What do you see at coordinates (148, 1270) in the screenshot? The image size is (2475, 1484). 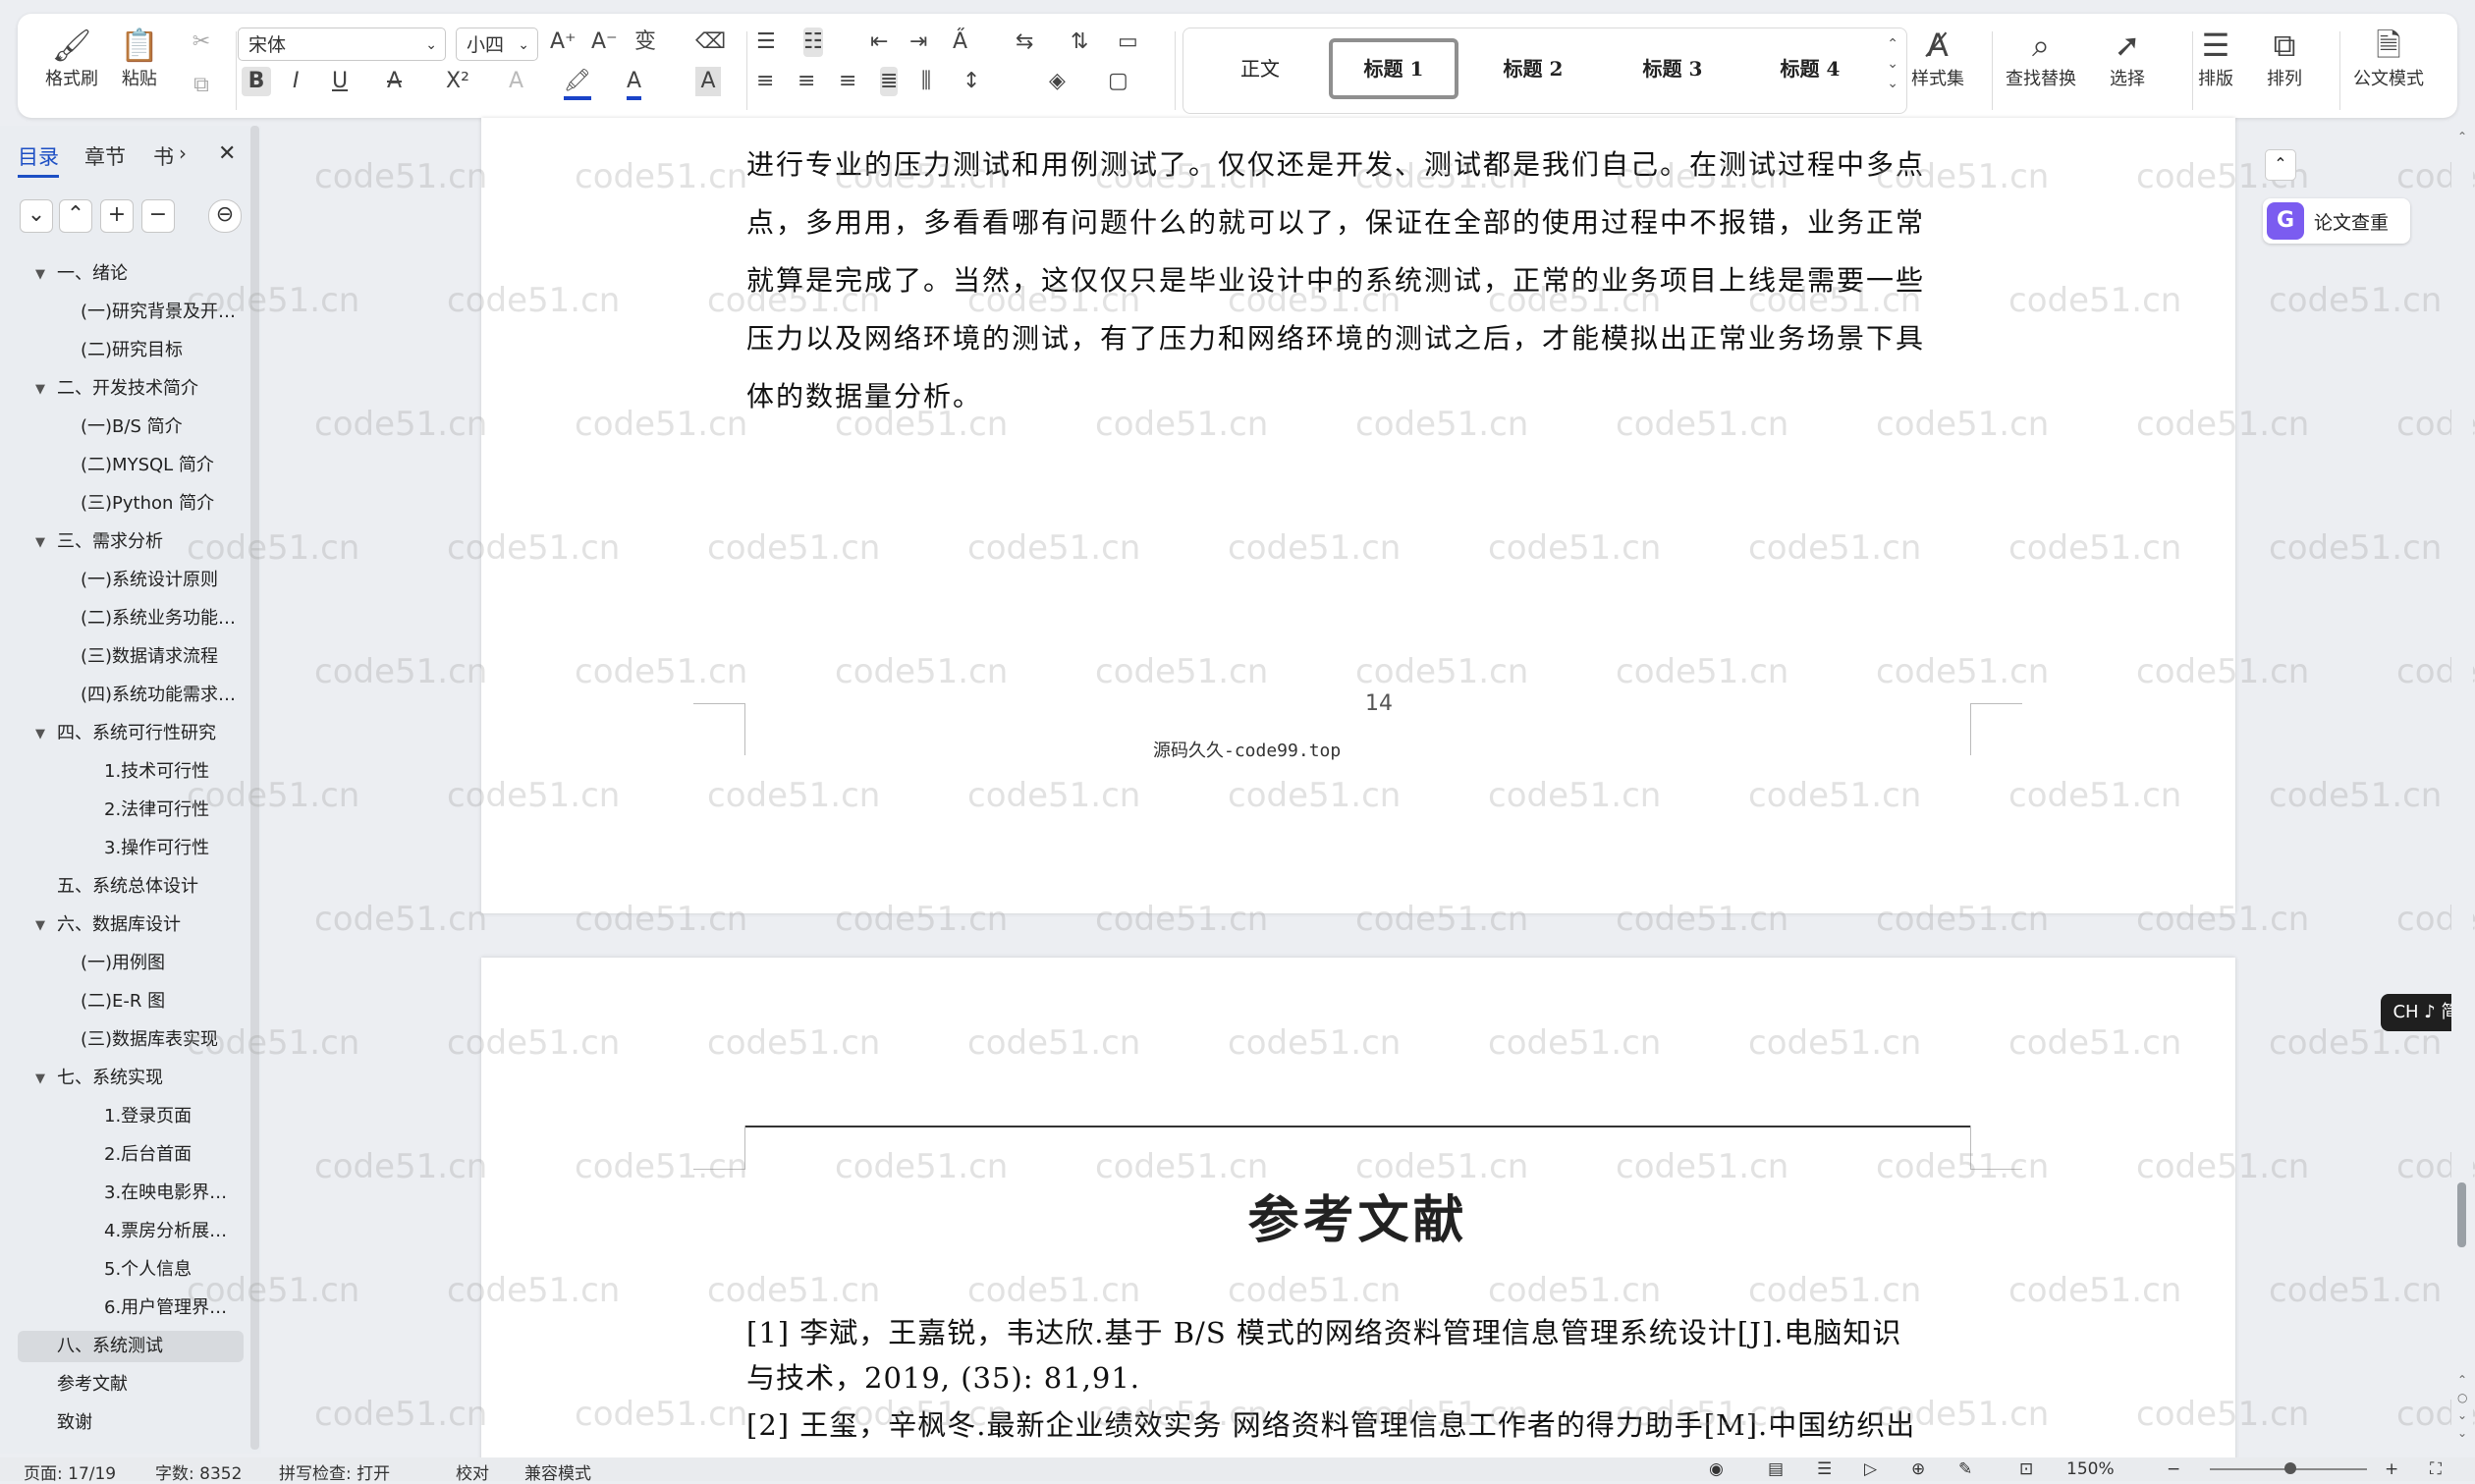 I see `toc-item: 5.个人信息` at bounding box center [148, 1270].